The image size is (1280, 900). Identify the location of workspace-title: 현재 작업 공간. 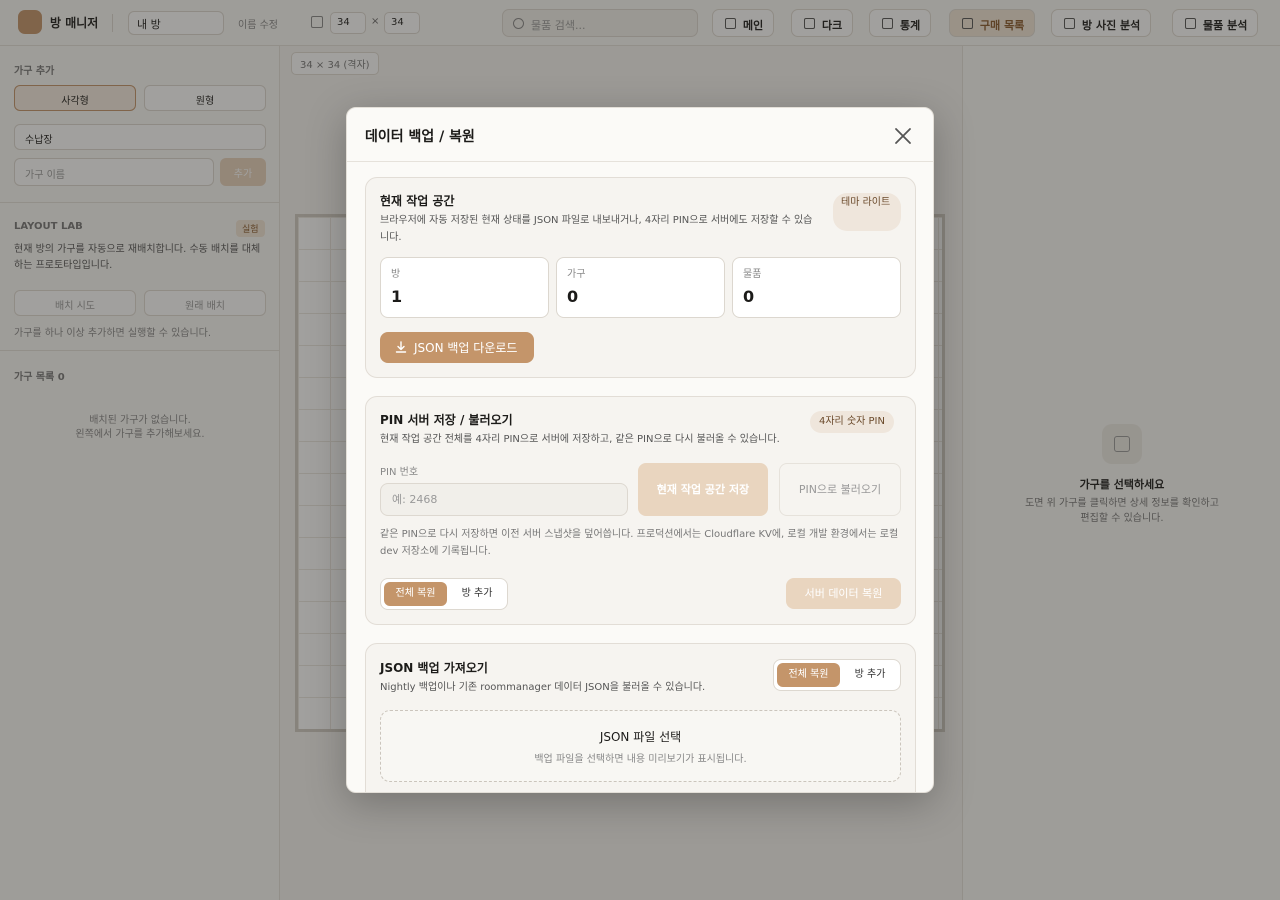
(417, 201).